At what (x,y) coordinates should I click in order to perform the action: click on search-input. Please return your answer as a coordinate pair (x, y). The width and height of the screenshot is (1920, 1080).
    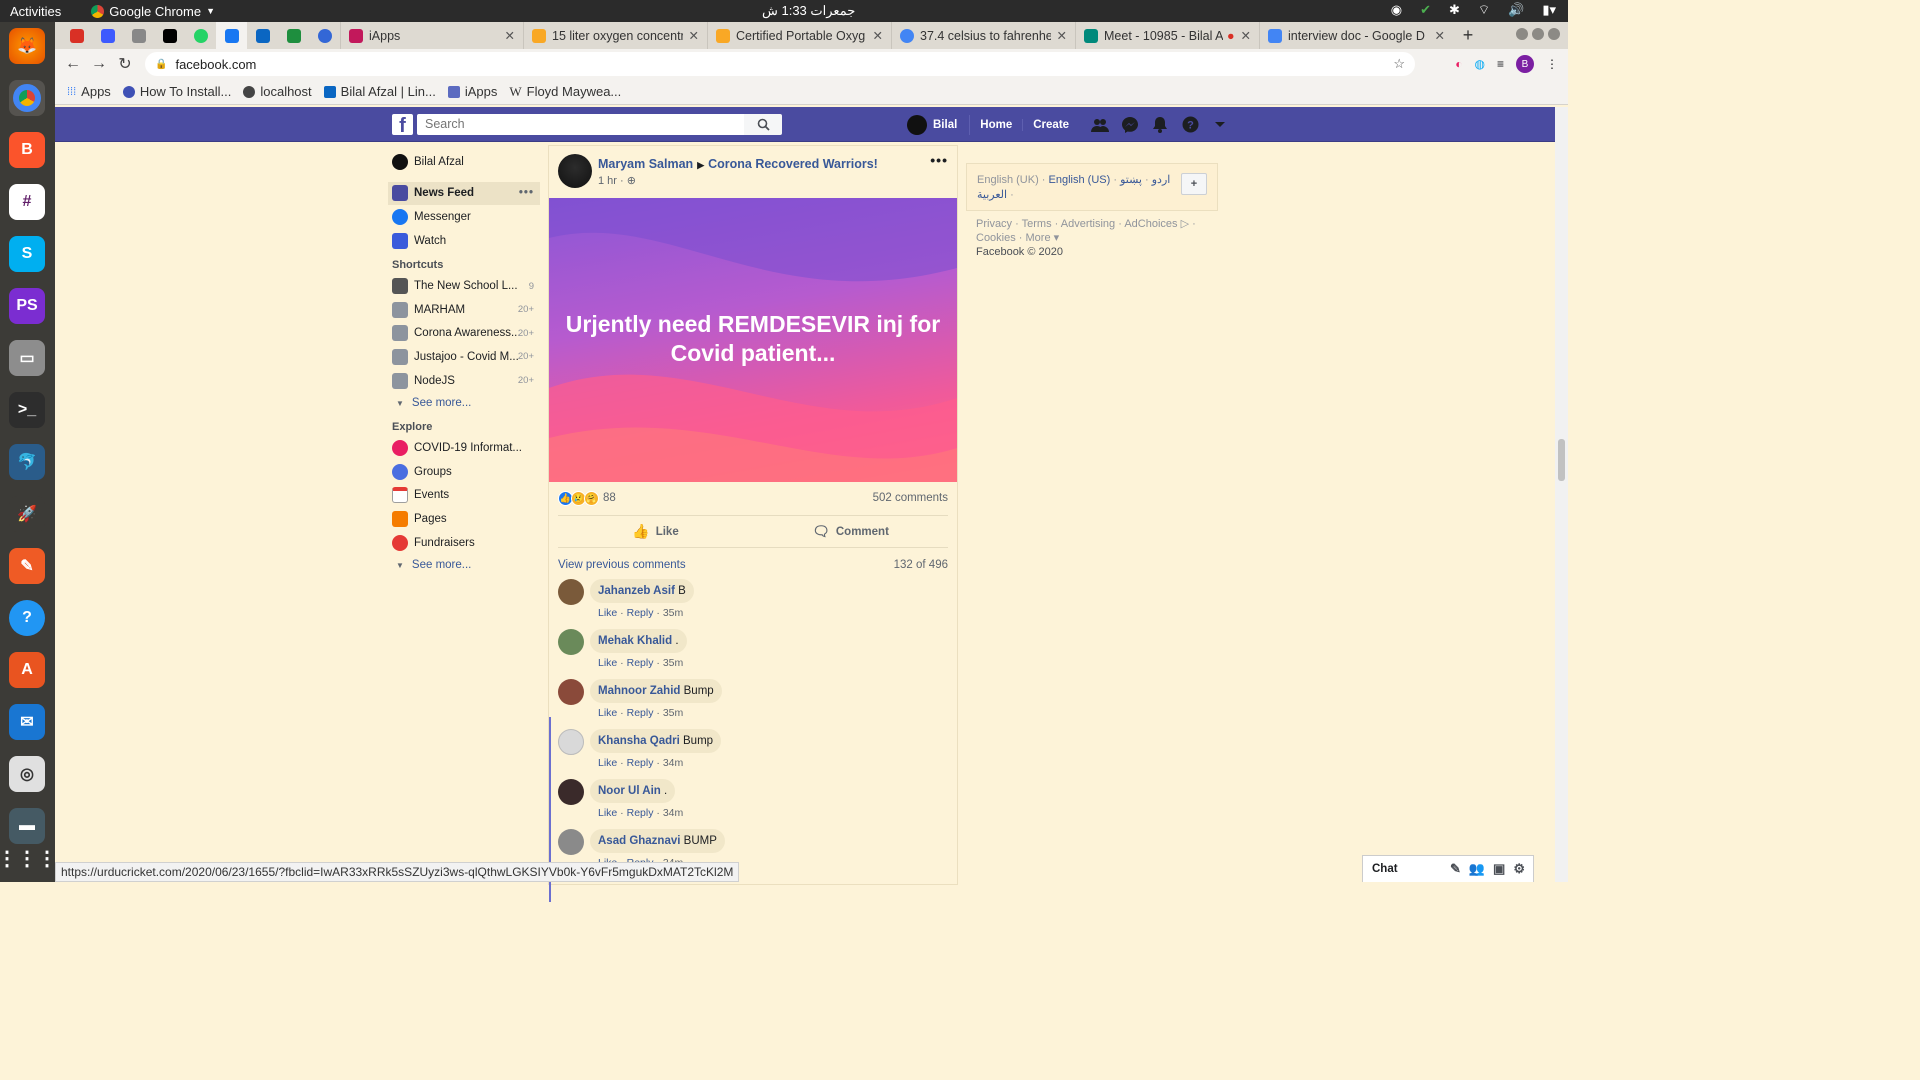
    Looking at the image, I should click on (580, 124).